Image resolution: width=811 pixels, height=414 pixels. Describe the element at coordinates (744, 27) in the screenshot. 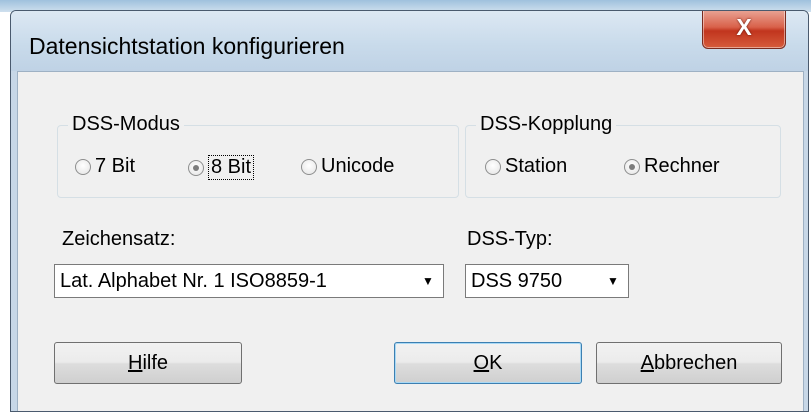

I see `close-icon: X` at that location.